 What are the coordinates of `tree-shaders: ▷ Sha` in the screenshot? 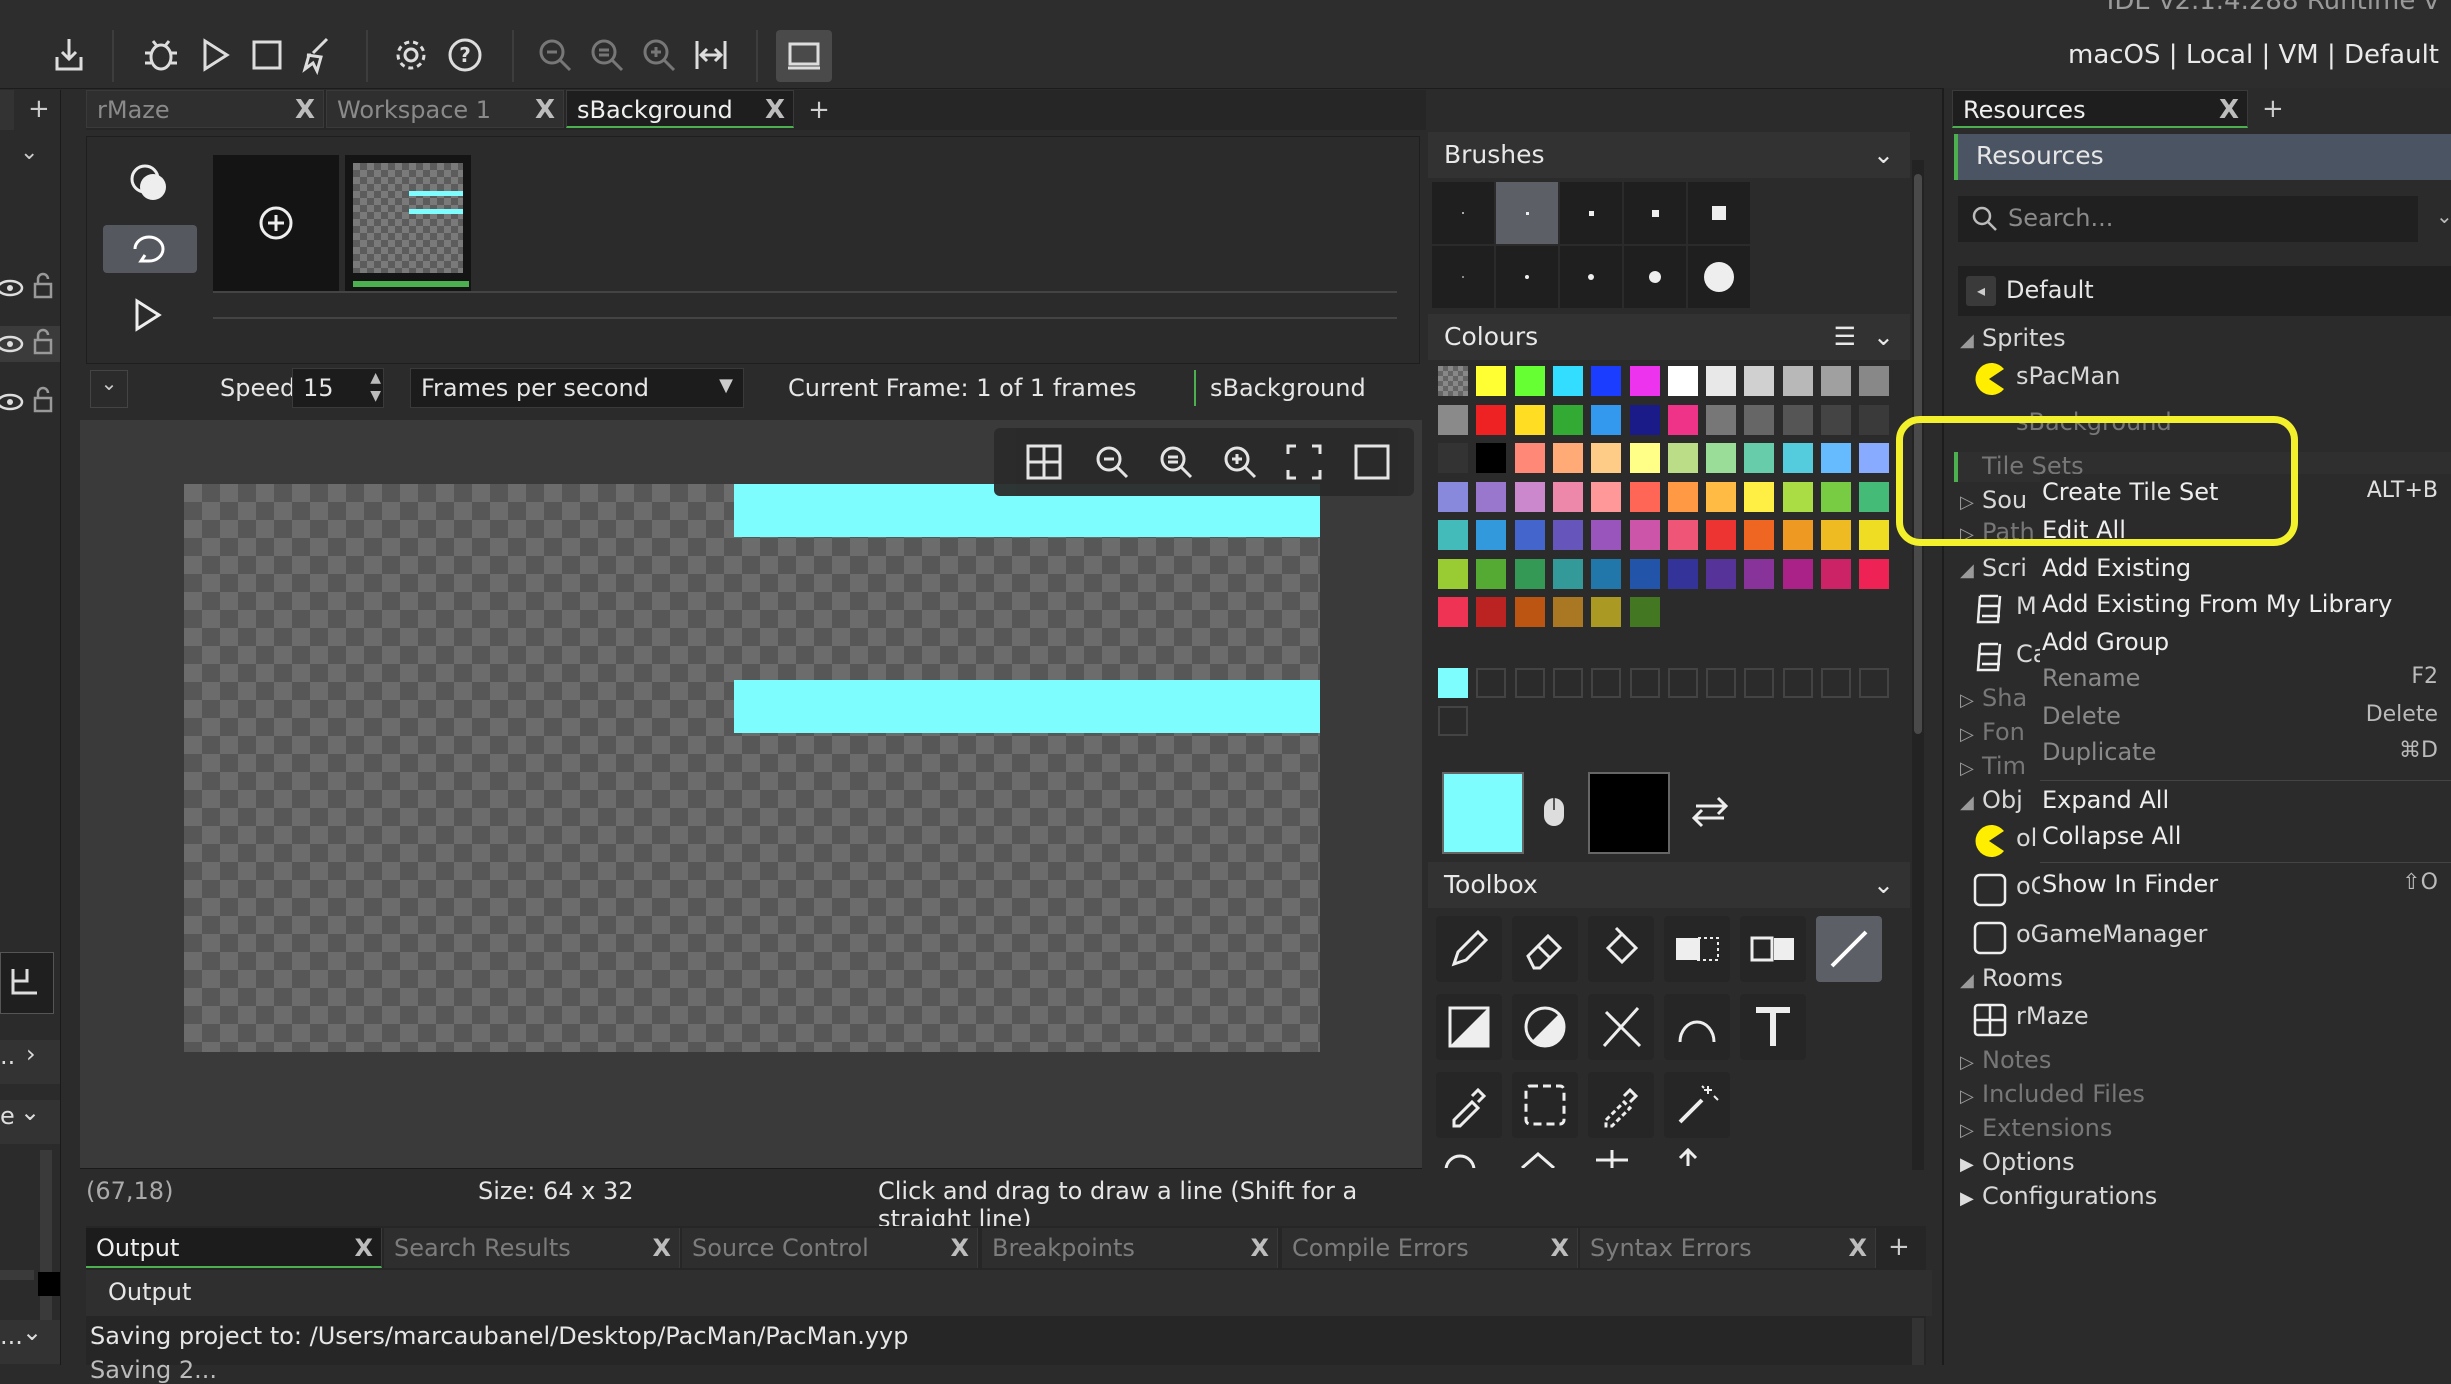 It's located at (1993, 698).